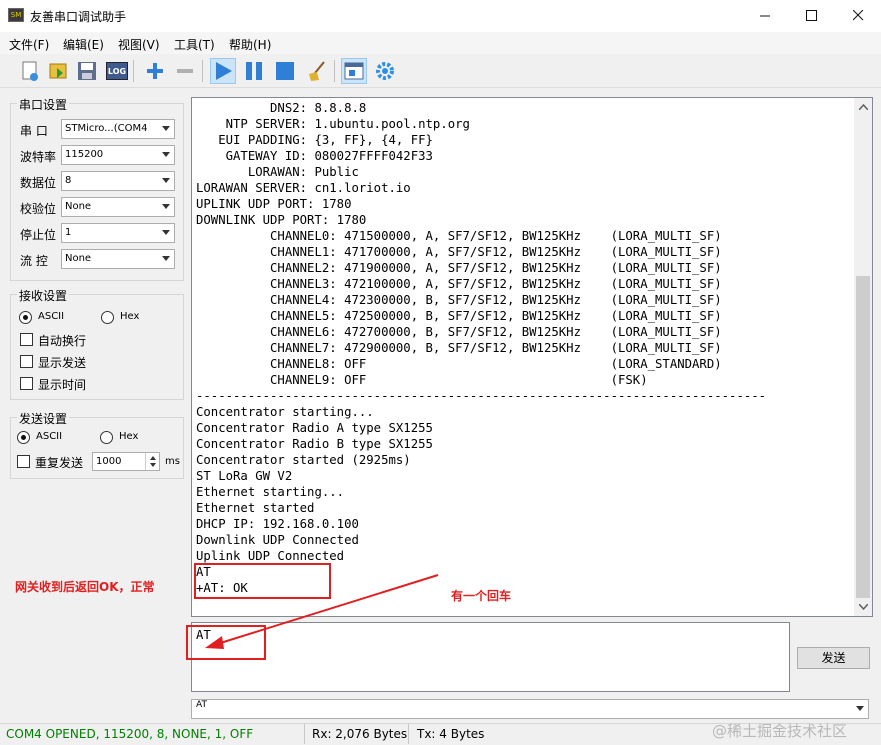  I want to click on receive-hex-label: Hex, so click(130, 316).